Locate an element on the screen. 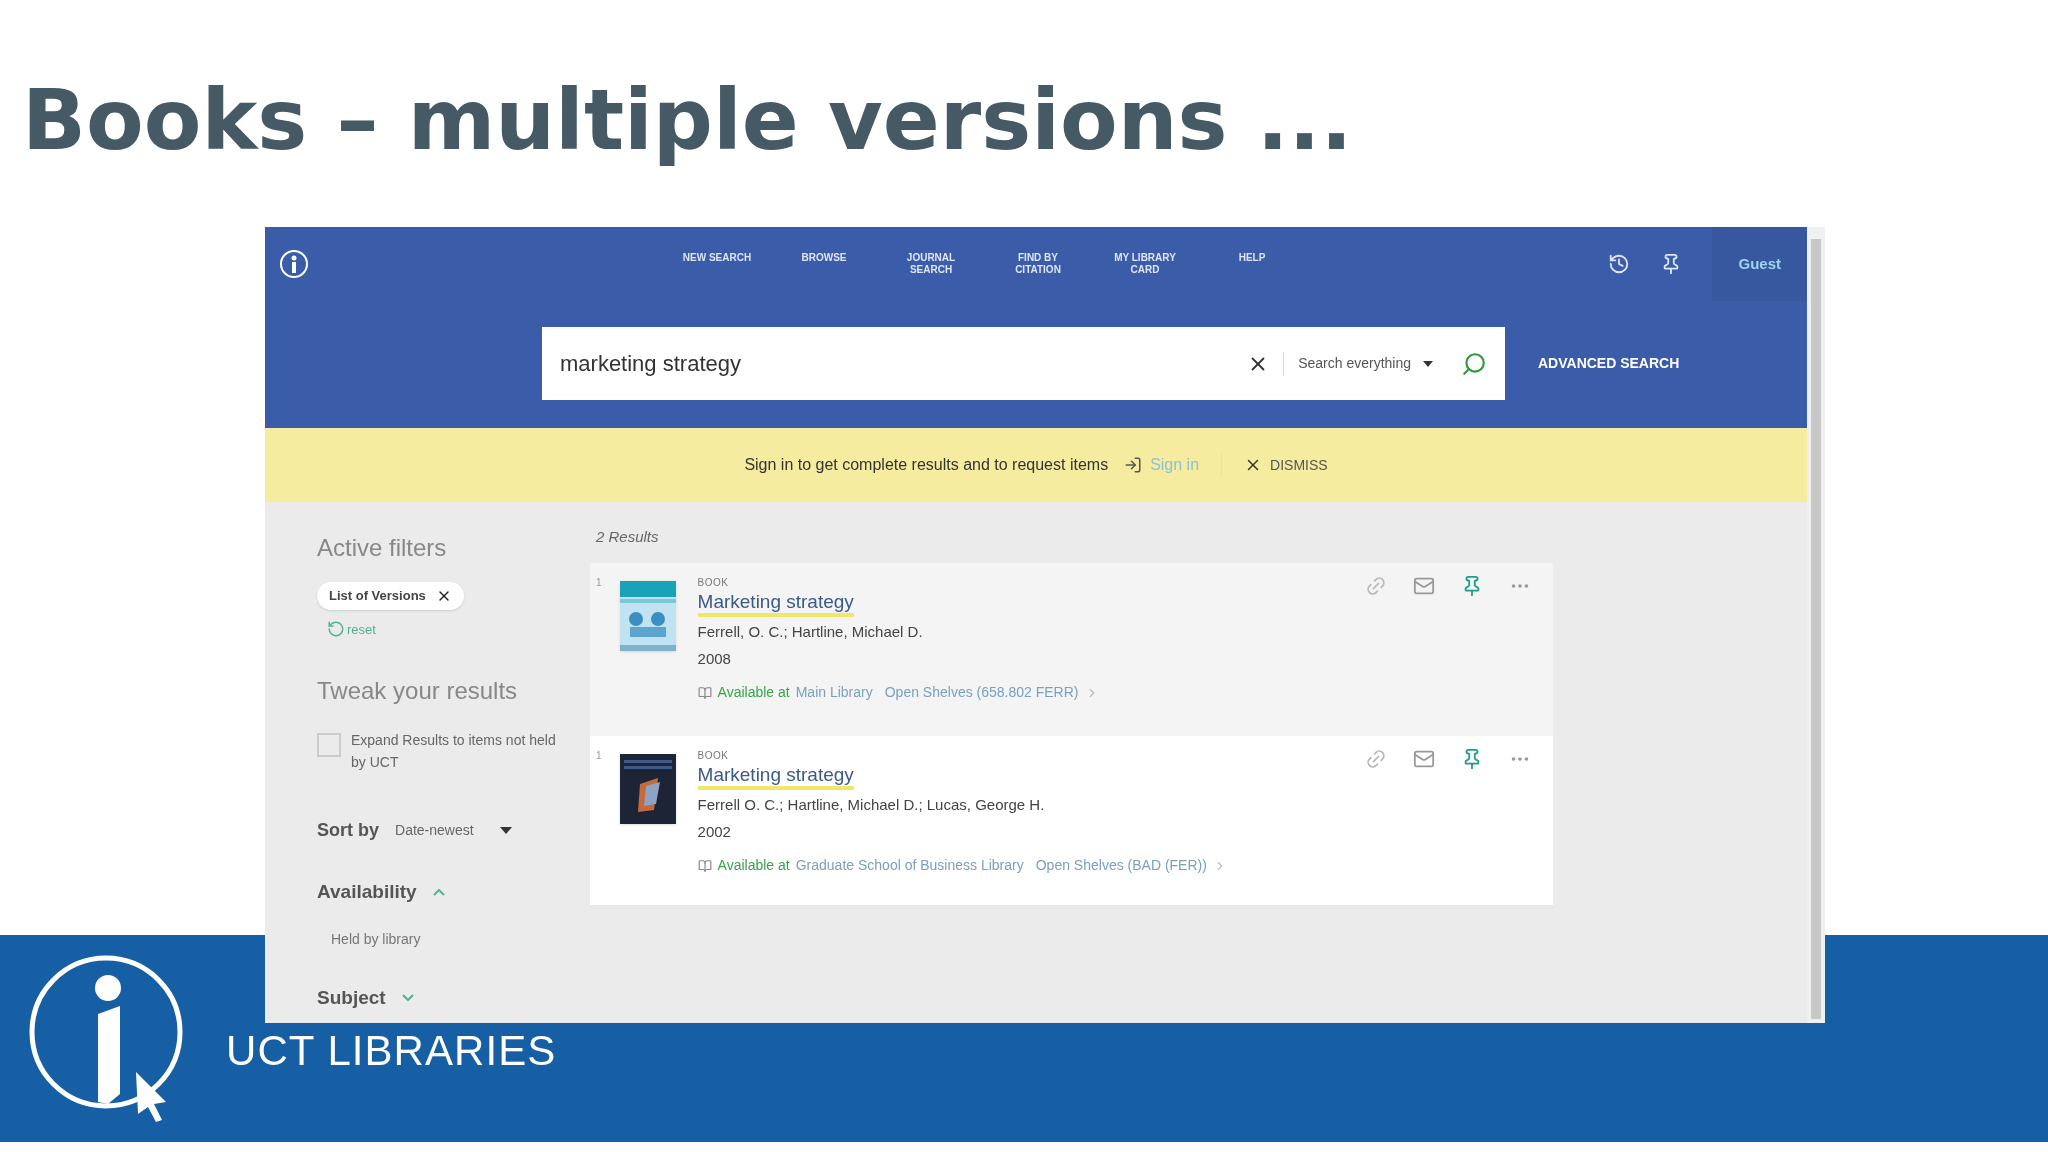  search-field: marketing strategy Search everything is located at coordinates (1023, 363).